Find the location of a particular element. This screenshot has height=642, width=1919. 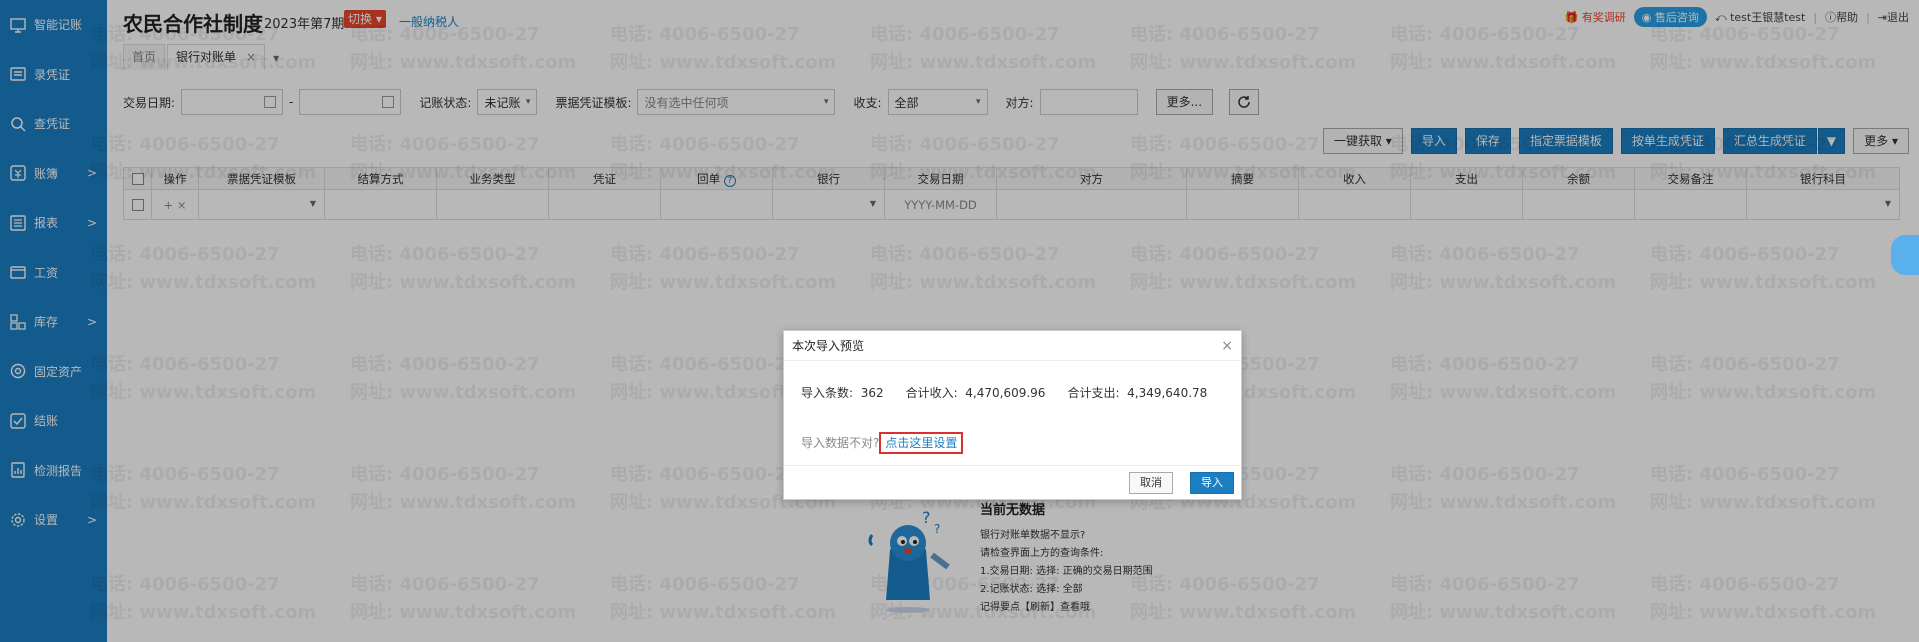

count-value: 362 is located at coordinates (872, 393).